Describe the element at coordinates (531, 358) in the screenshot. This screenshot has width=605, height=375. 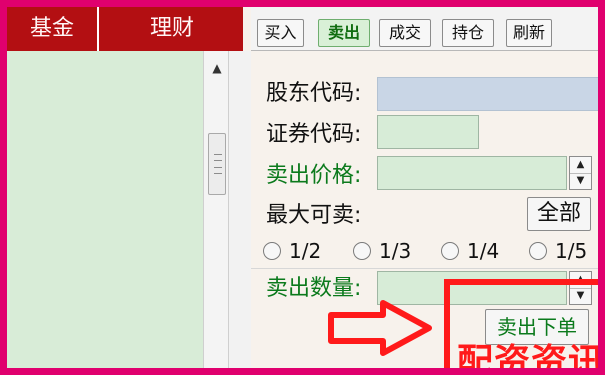
I see `watermark-text: 配资资讯` at that location.